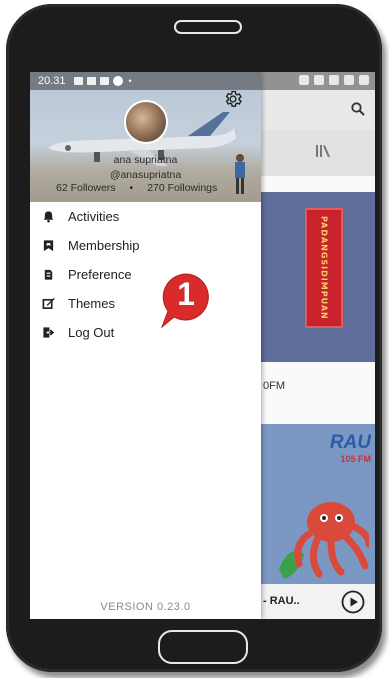 The image size is (389, 678). I want to click on home-button, so click(203, 647).